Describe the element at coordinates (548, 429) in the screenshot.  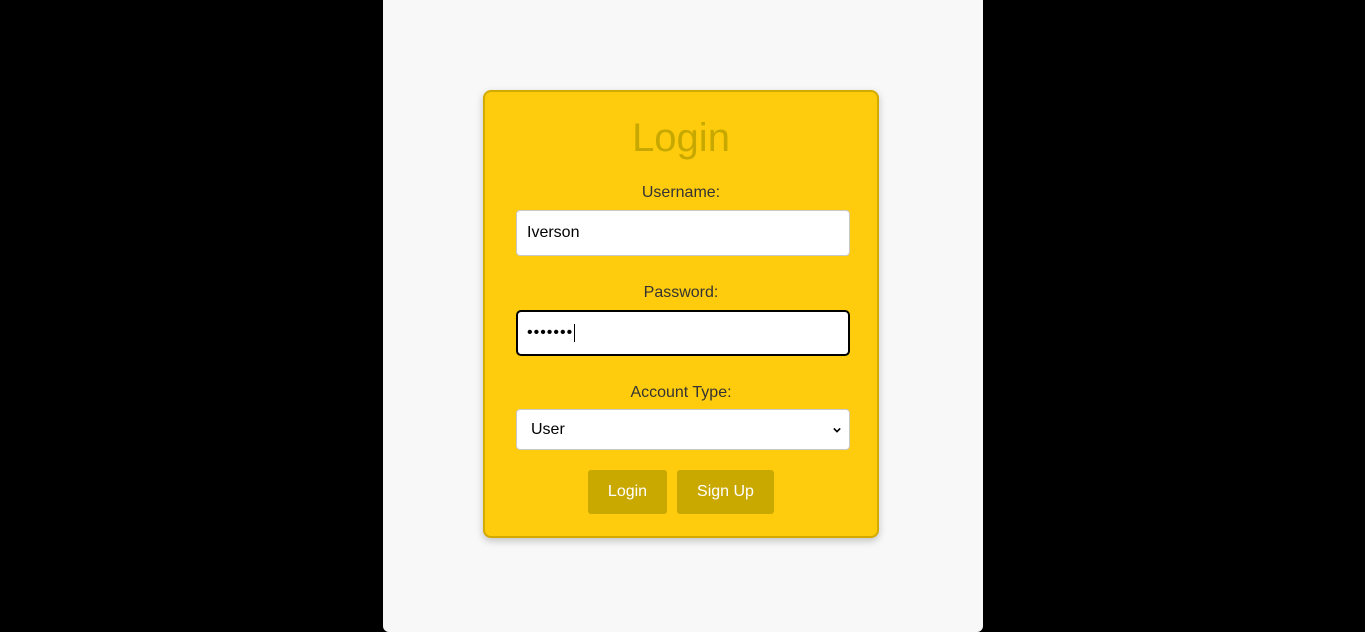
I see `account-type-selected-value: User` at that location.